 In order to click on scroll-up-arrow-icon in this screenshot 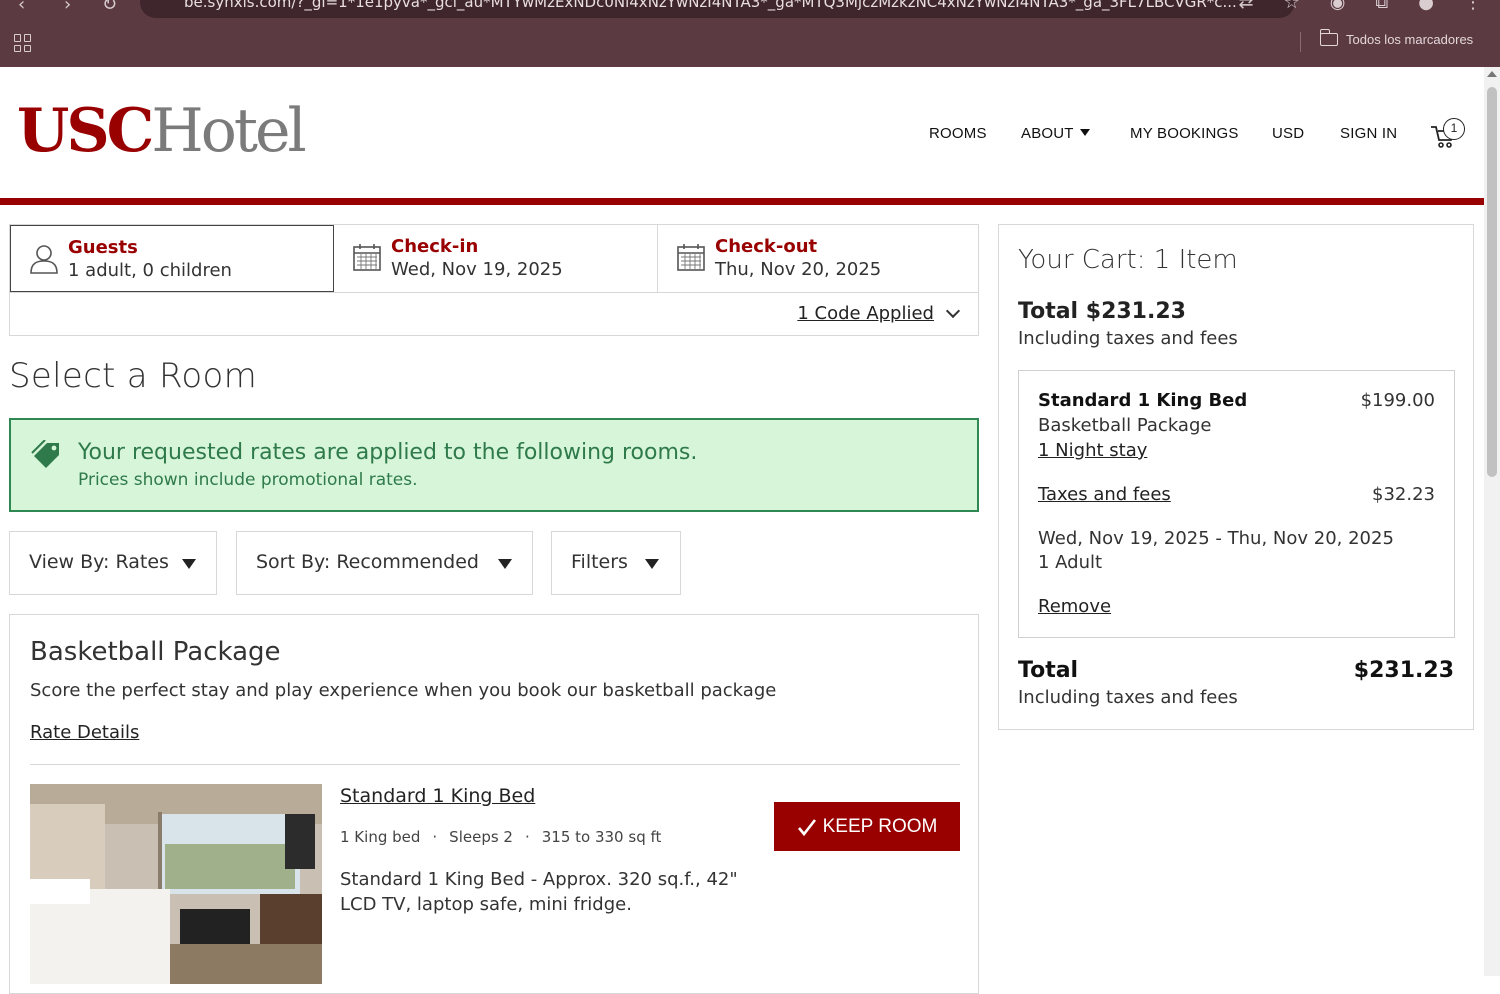, I will do `click(1492, 74)`.